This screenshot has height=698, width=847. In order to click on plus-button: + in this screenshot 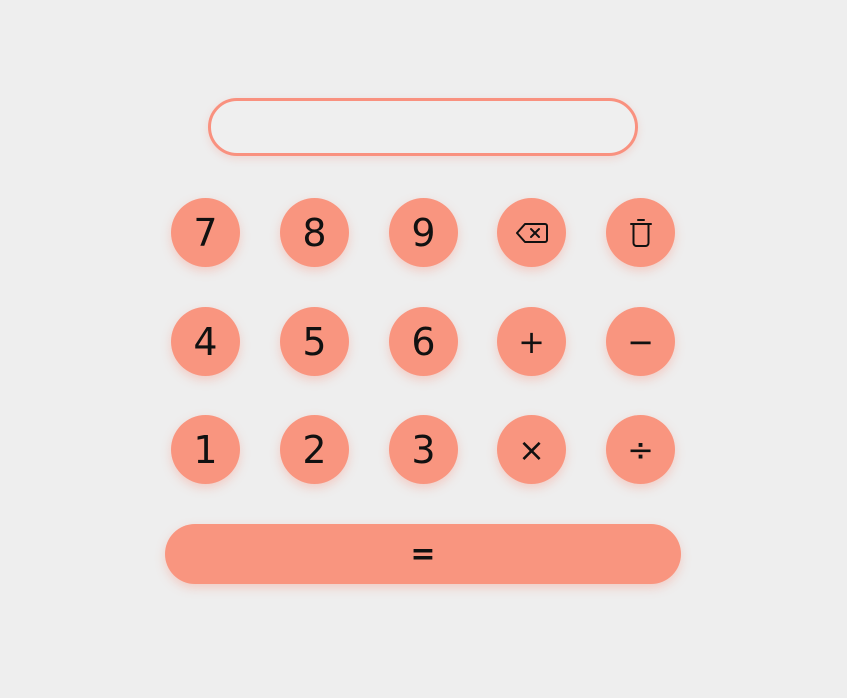, I will do `click(531, 341)`.